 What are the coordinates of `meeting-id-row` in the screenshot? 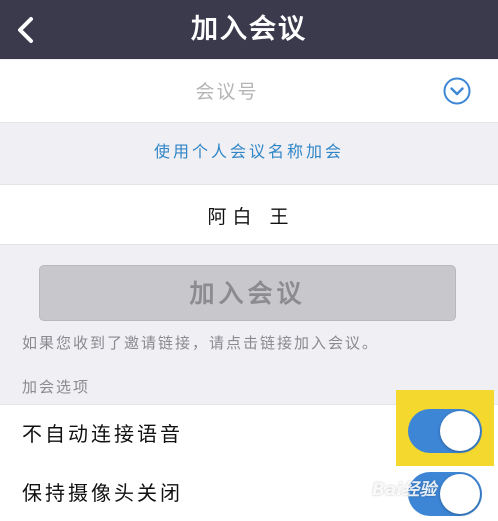 It's located at (249, 91).